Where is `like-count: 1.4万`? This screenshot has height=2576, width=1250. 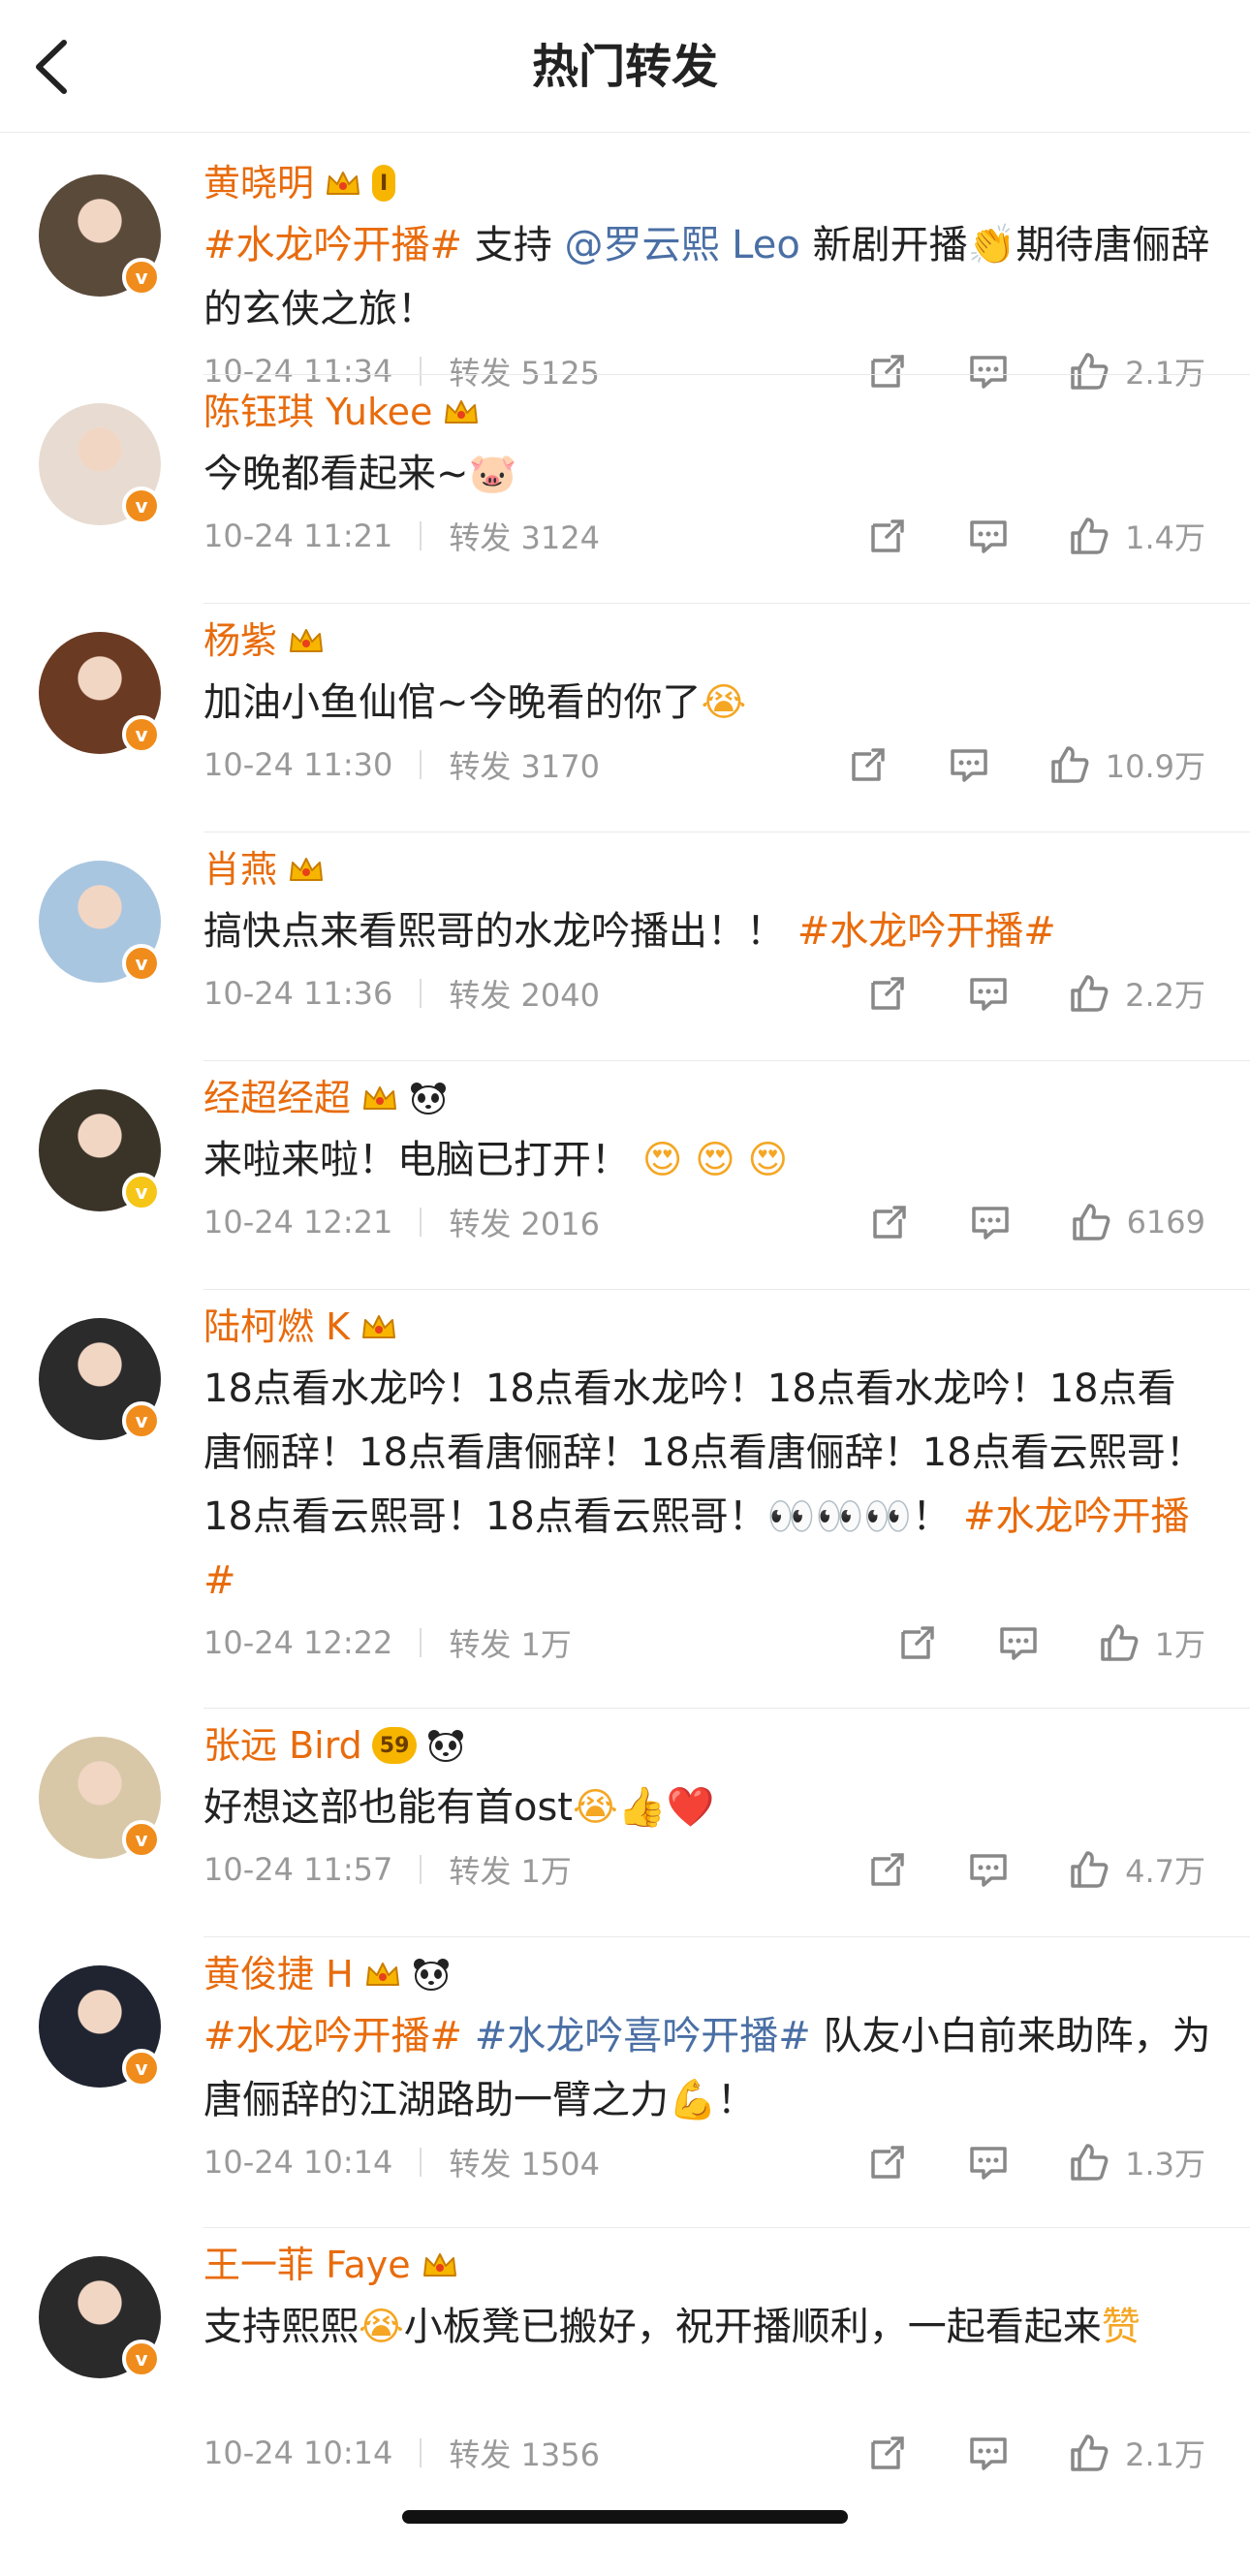
like-count: 1.4万 is located at coordinates (1165, 536).